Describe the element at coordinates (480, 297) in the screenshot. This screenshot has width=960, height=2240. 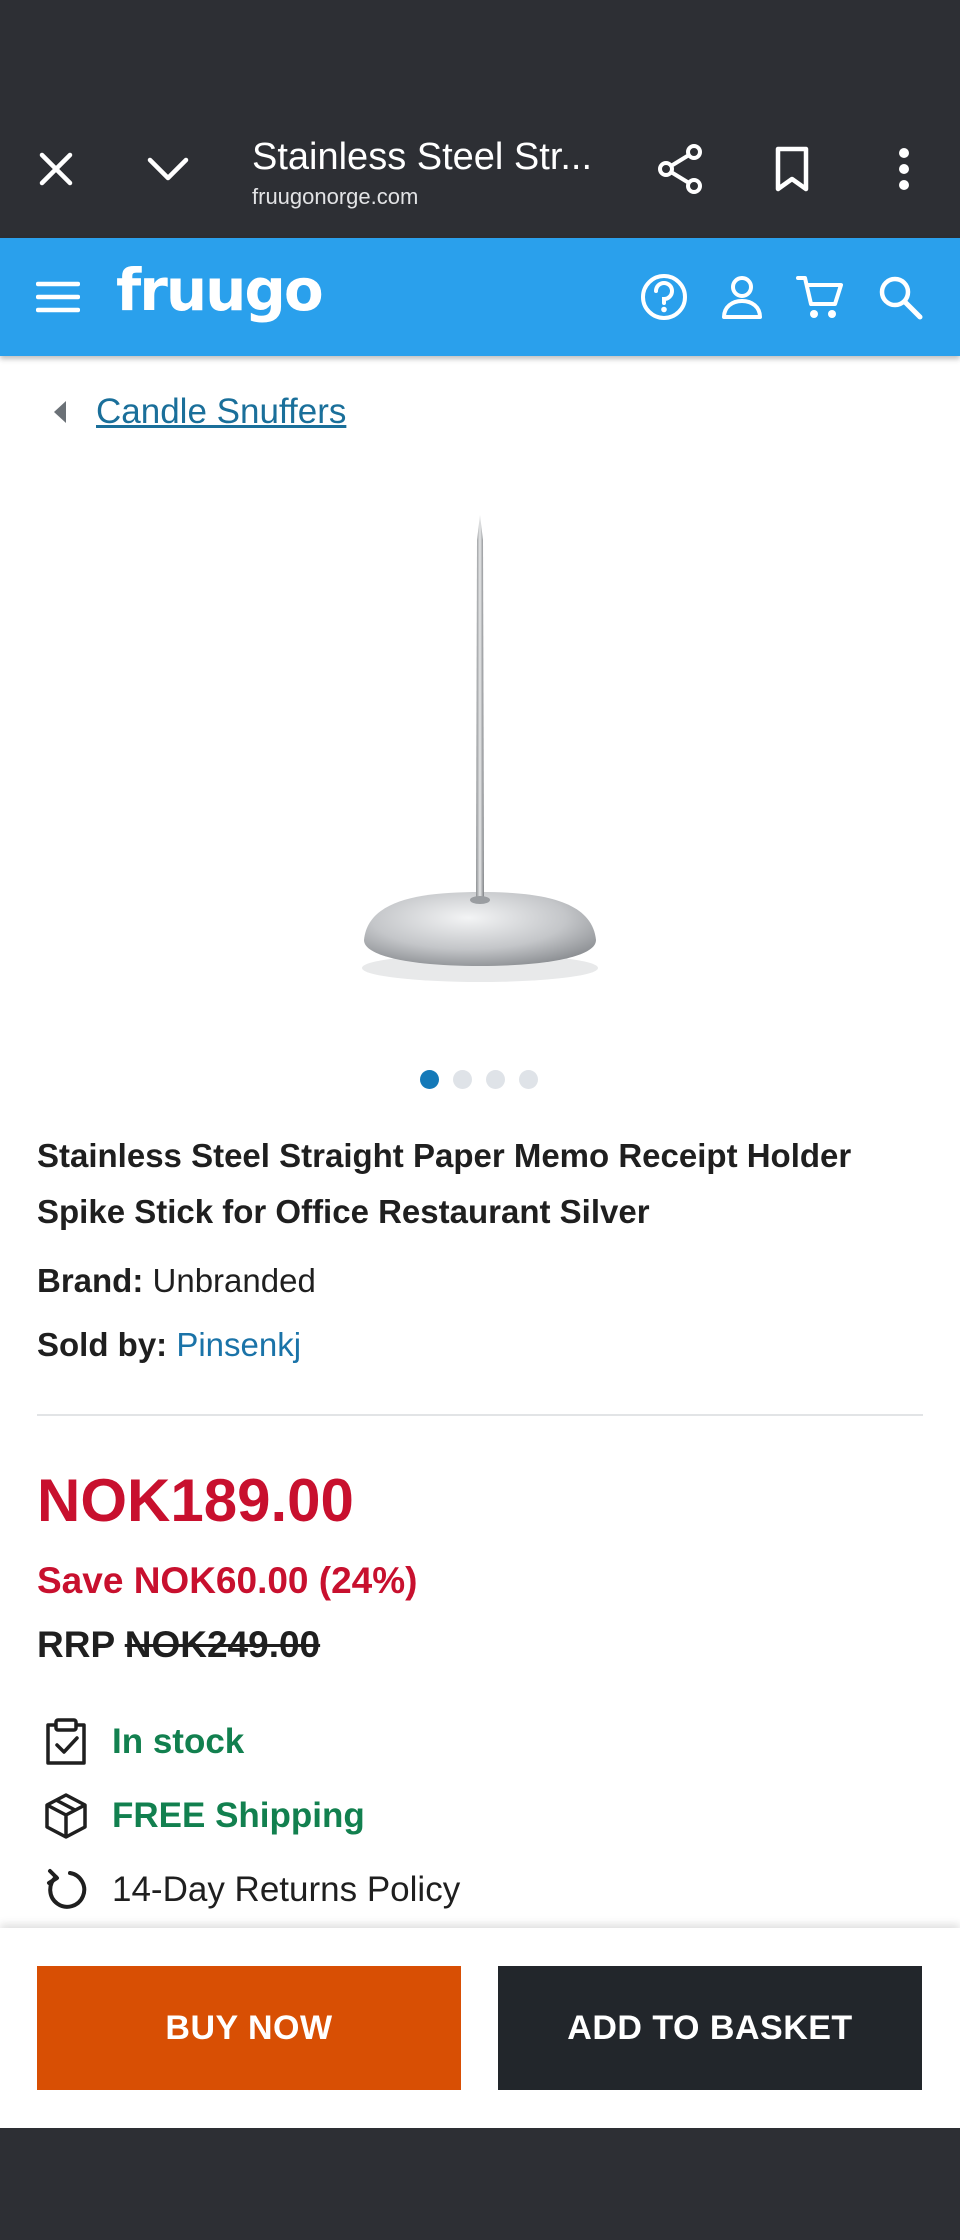
I see `site-header: fruugo` at that location.